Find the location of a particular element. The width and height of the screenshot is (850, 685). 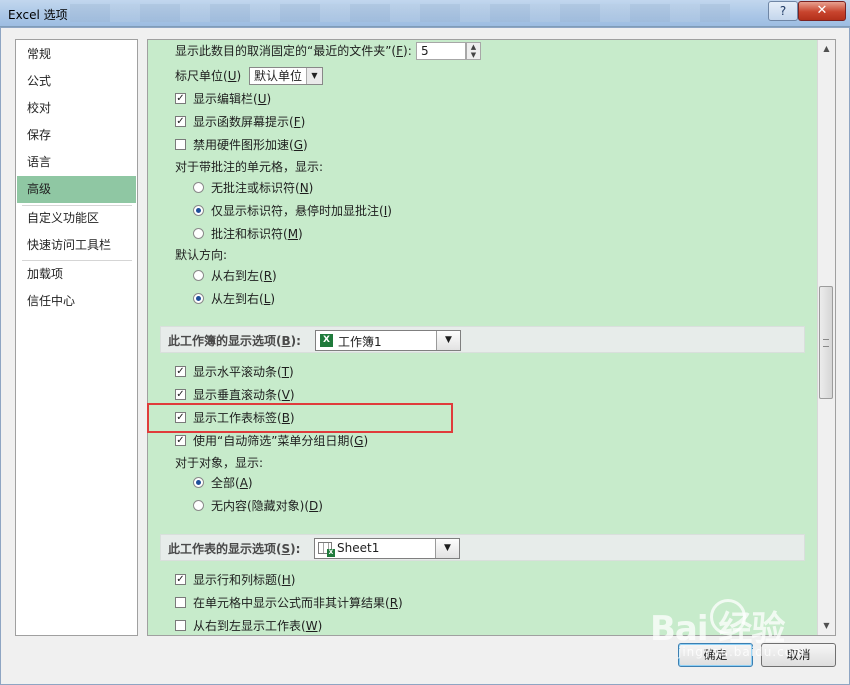

ok-button: 确定 is located at coordinates (715, 655).